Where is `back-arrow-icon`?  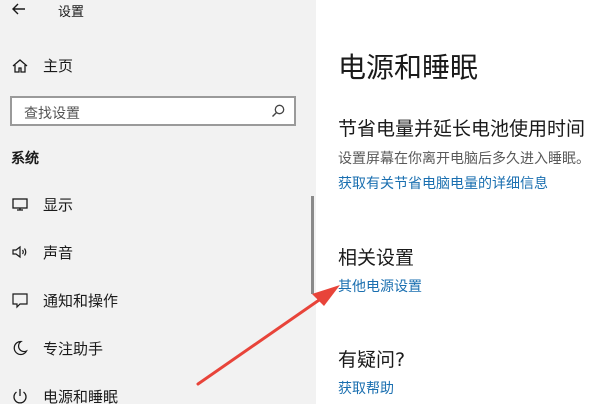 back-arrow-icon is located at coordinates (19, 9).